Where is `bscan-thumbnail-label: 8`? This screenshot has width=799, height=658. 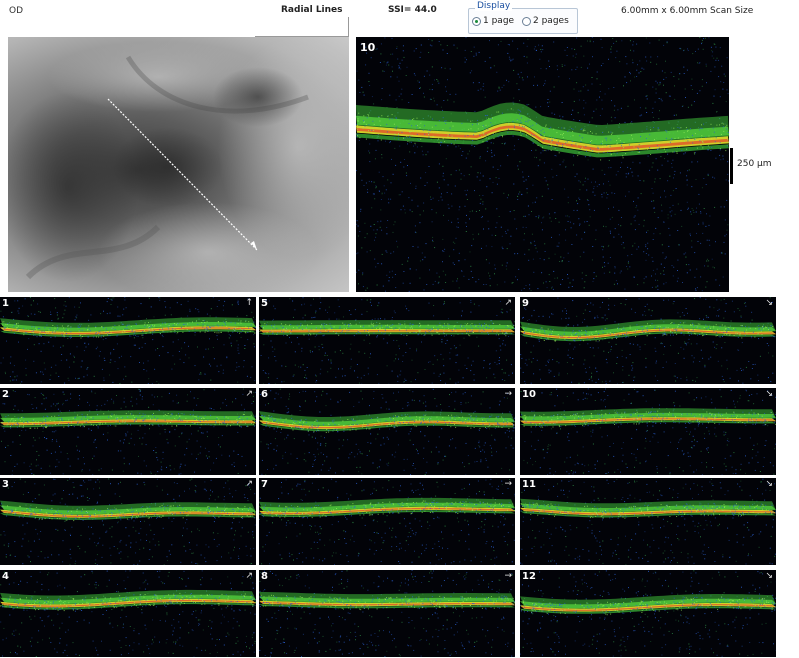 bscan-thumbnail-label: 8 is located at coordinates (264, 576).